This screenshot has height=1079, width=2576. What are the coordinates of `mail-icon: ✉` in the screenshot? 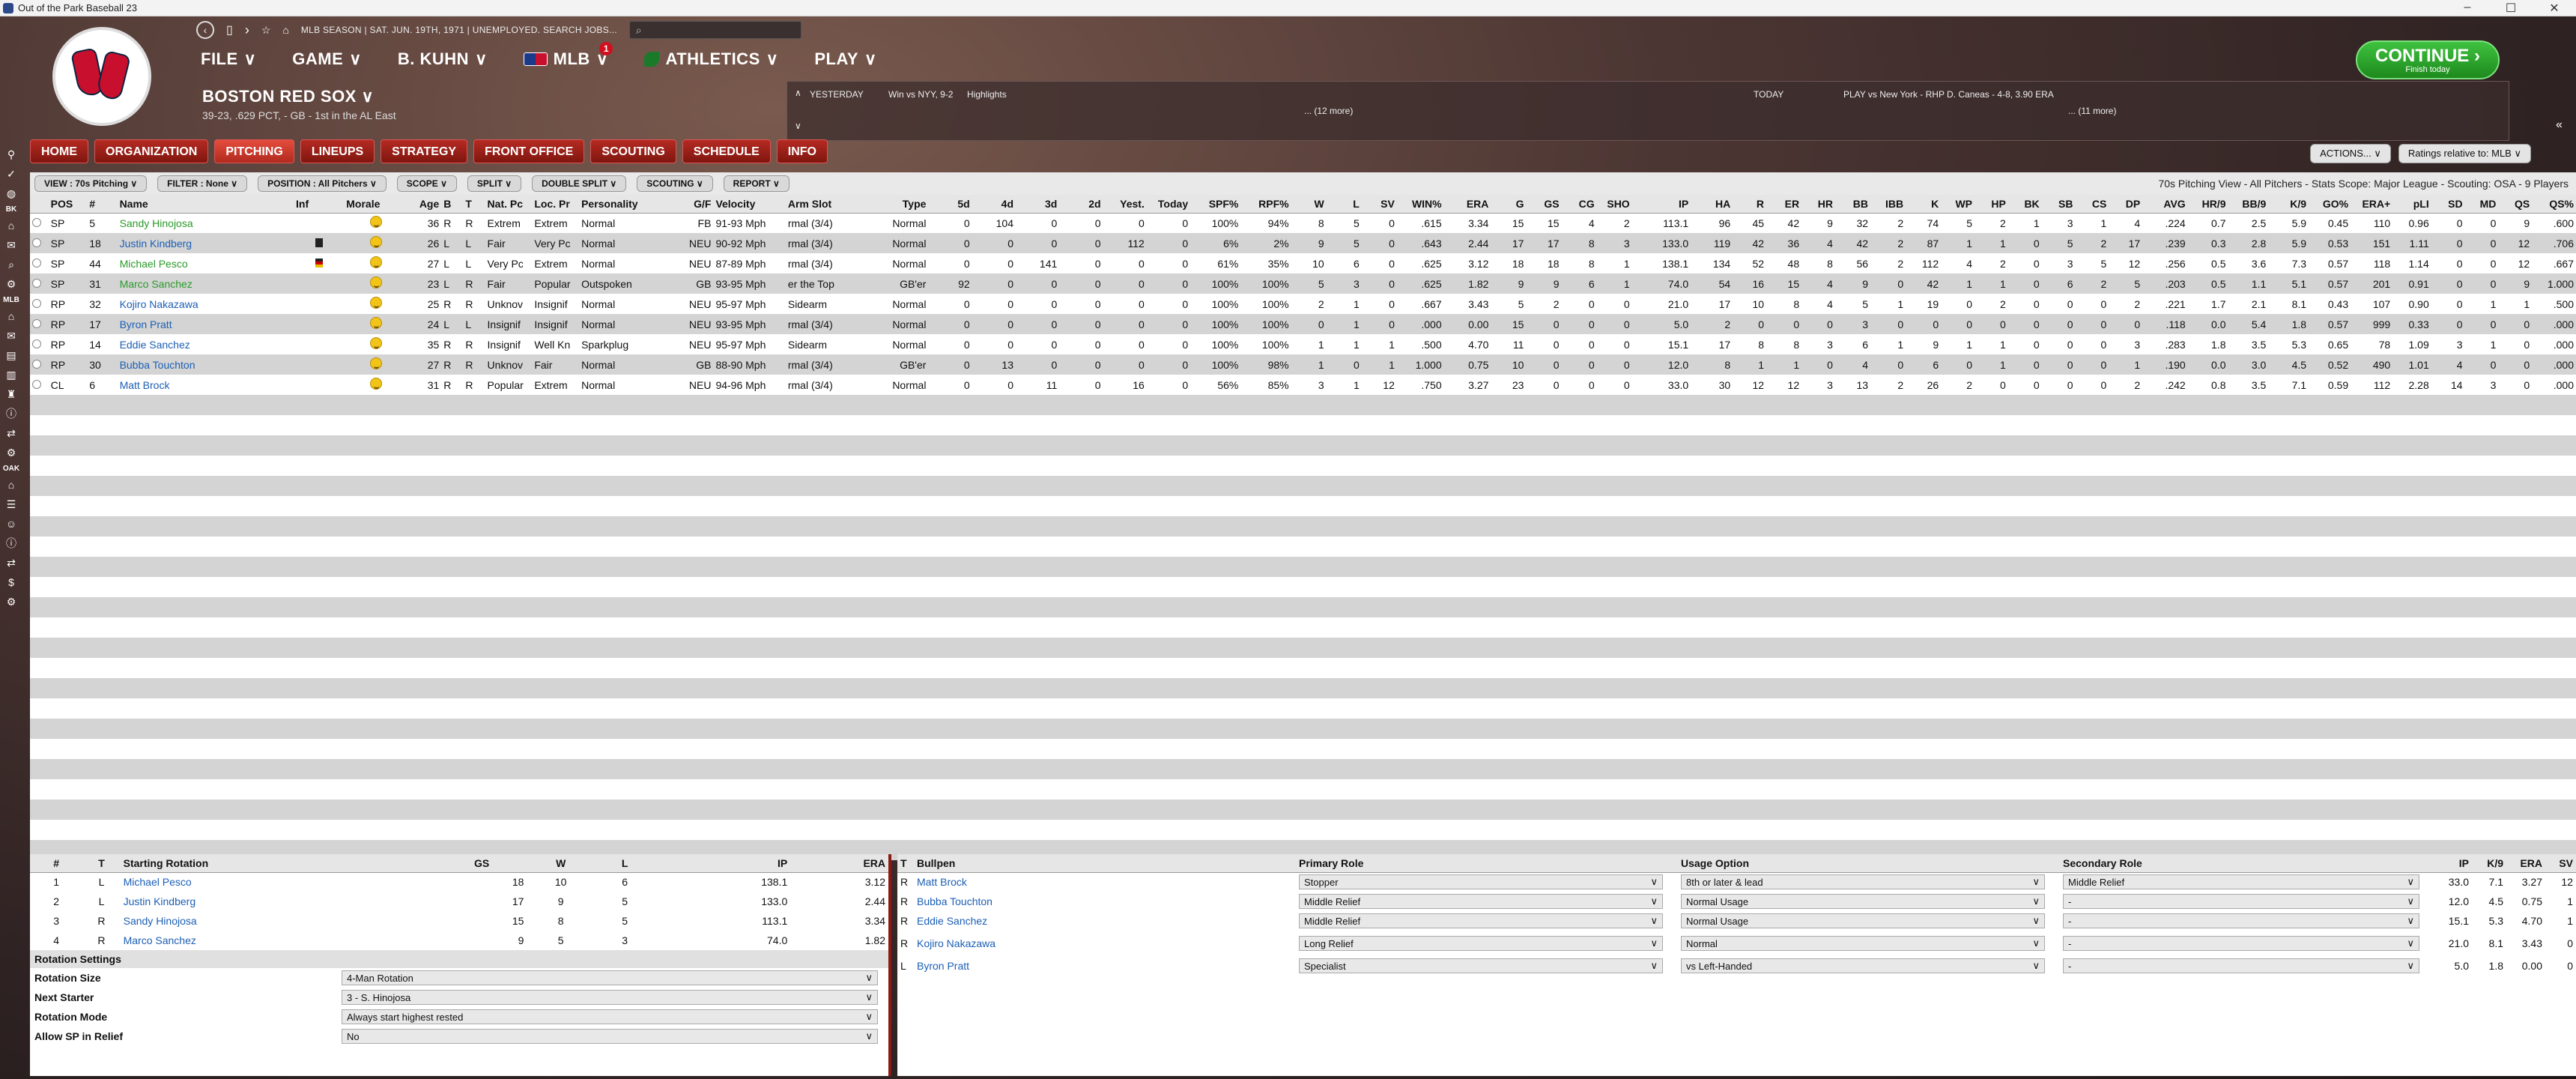 It's located at (11, 335).